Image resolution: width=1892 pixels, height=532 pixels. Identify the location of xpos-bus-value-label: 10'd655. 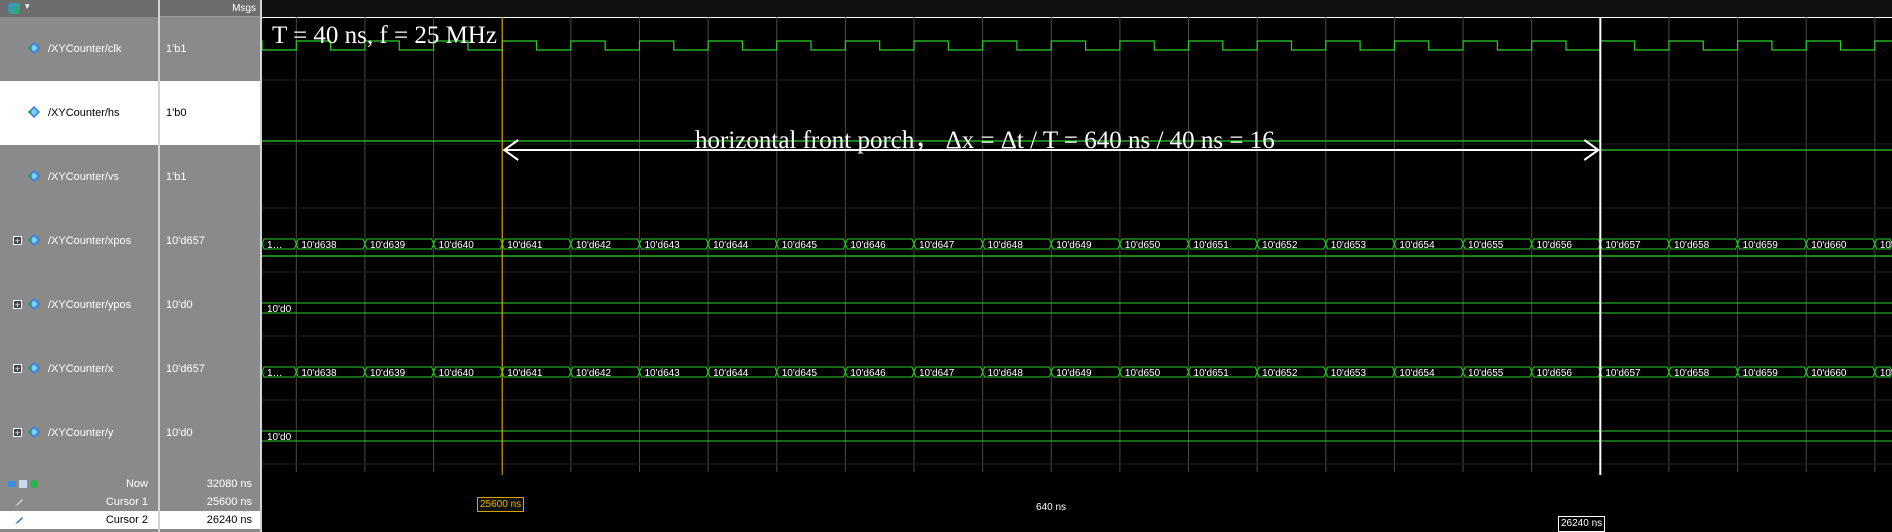
(1486, 245).